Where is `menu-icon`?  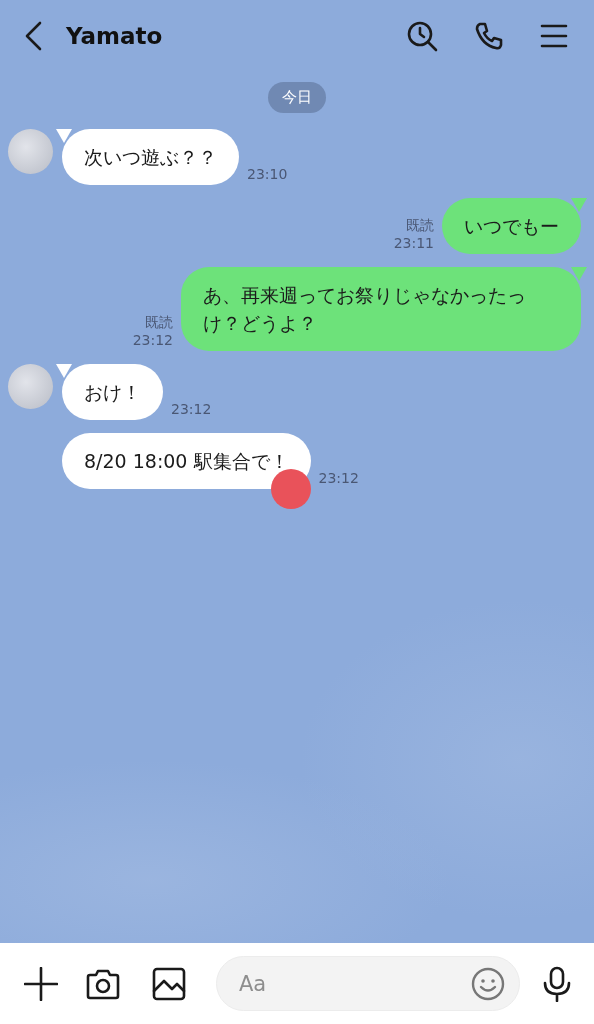
menu-icon is located at coordinates (554, 36).